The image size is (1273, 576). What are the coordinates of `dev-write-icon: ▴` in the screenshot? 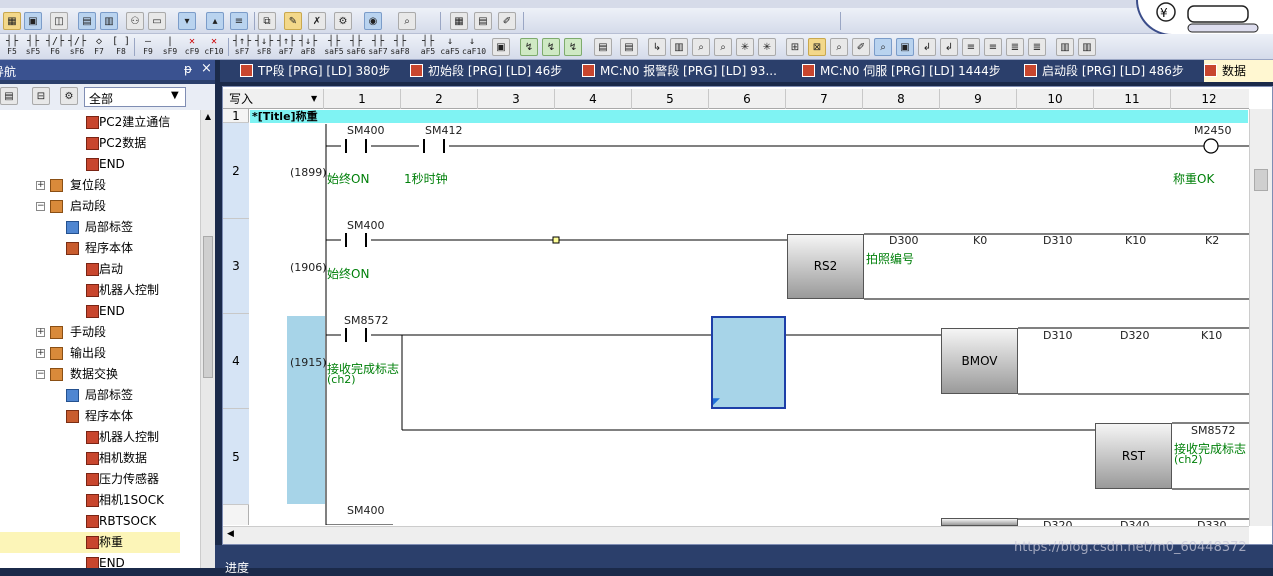 It's located at (215, 21).